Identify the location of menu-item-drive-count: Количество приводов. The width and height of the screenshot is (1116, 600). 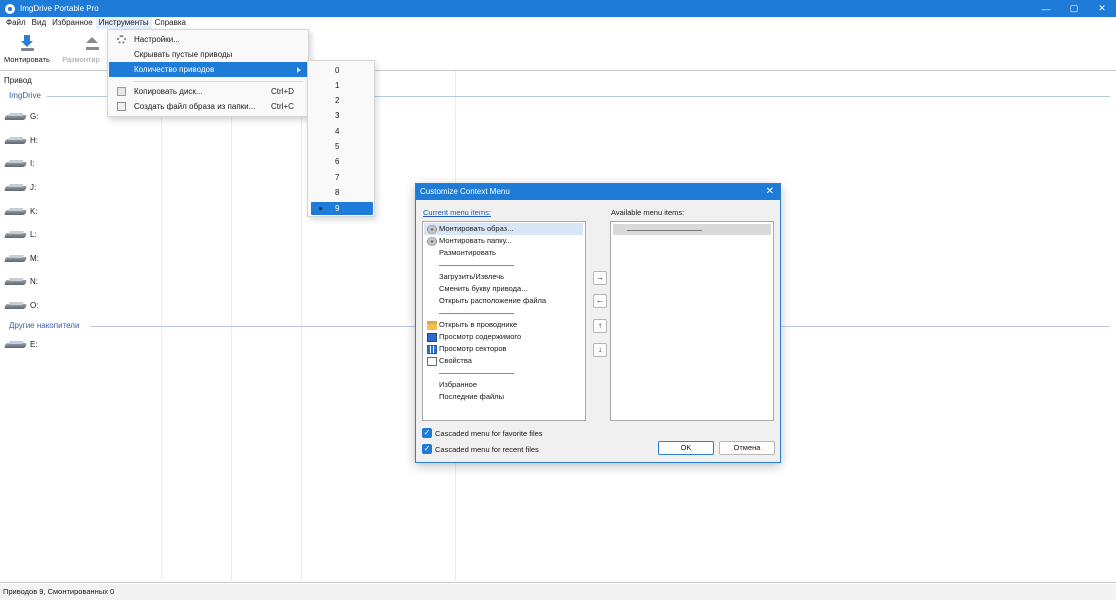
(208, 69).